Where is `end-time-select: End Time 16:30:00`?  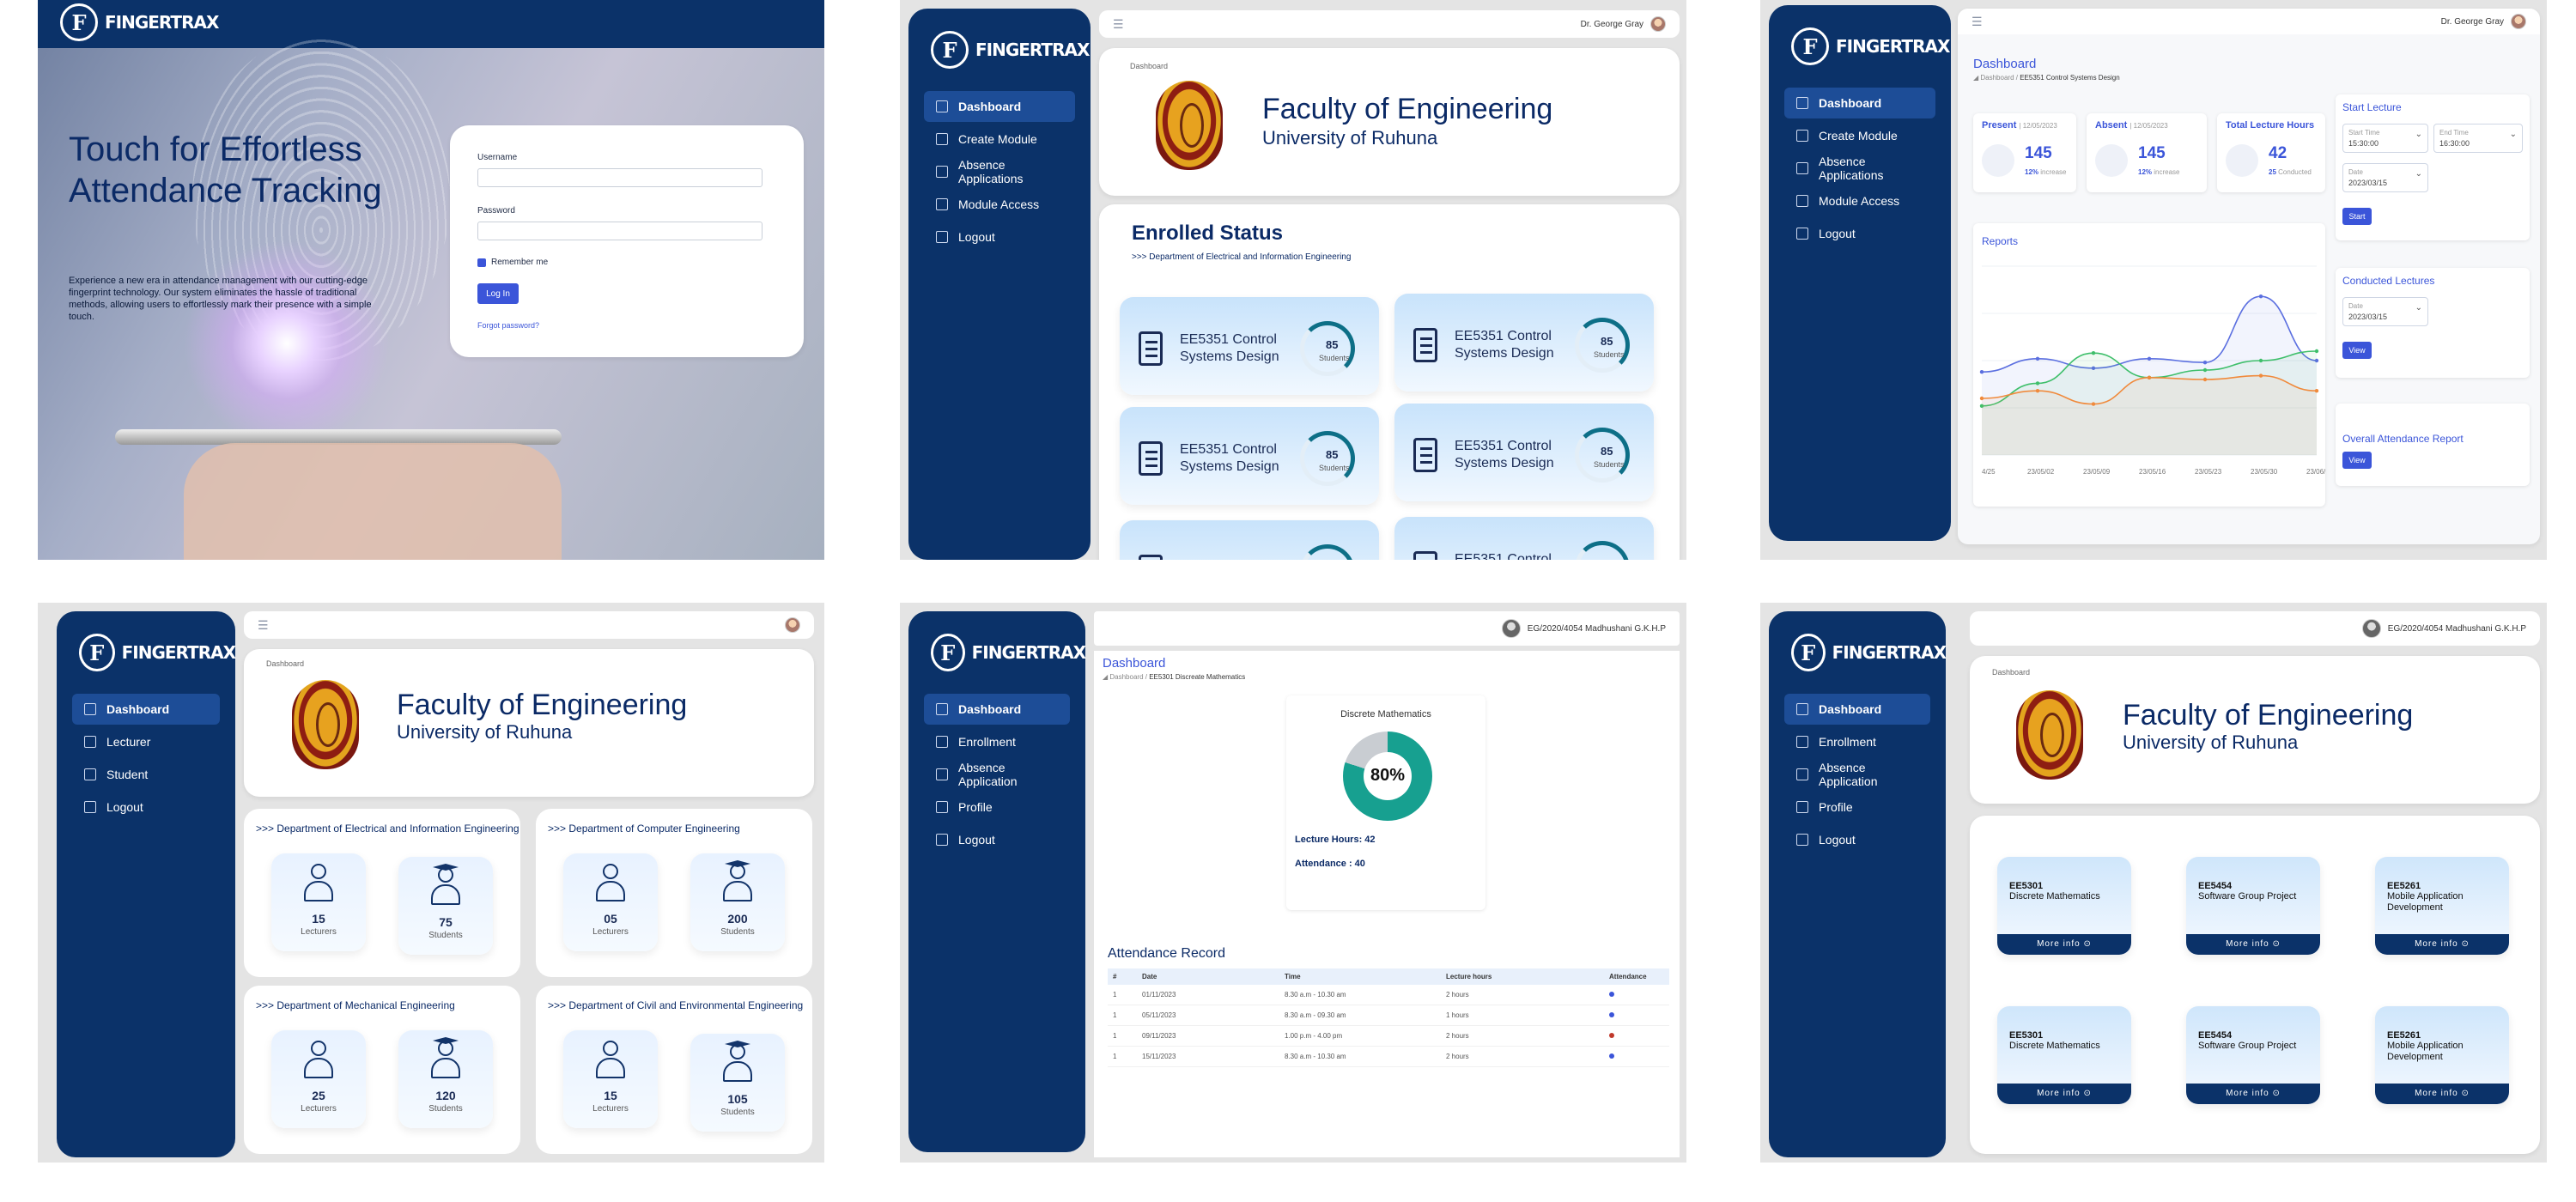
end-time-select: End Time 16:30:00 is located at coordinates (2478, 138).